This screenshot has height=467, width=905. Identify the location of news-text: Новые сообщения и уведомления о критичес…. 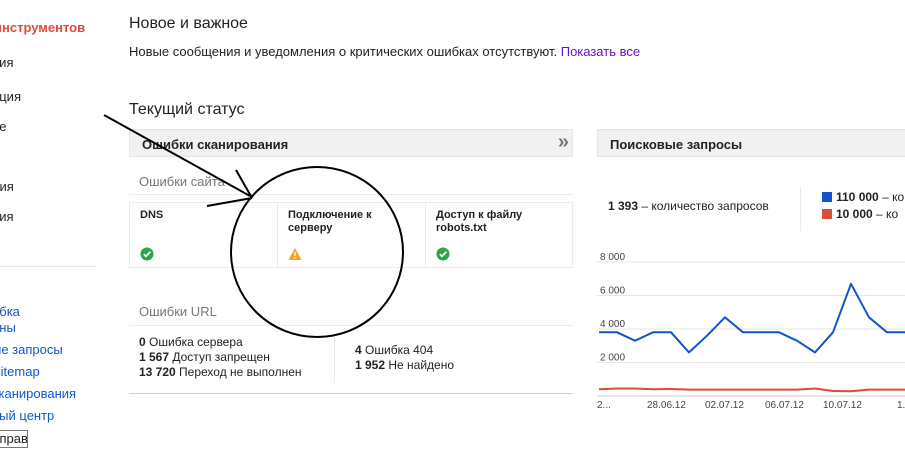
(343, 51).